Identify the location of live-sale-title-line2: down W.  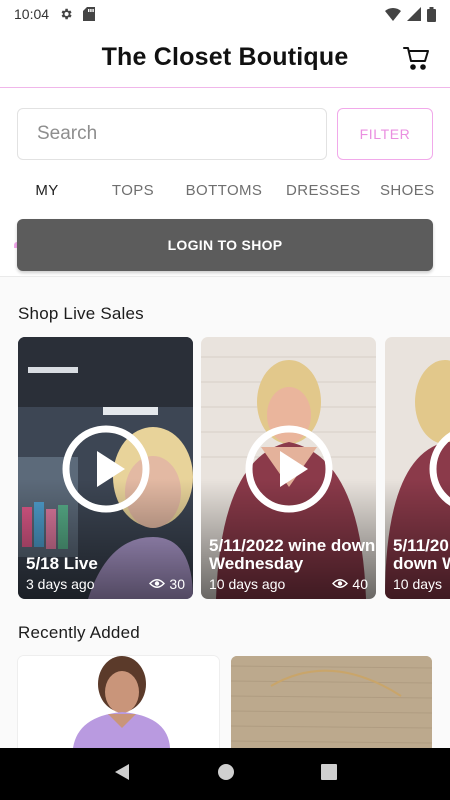
(421, 563).